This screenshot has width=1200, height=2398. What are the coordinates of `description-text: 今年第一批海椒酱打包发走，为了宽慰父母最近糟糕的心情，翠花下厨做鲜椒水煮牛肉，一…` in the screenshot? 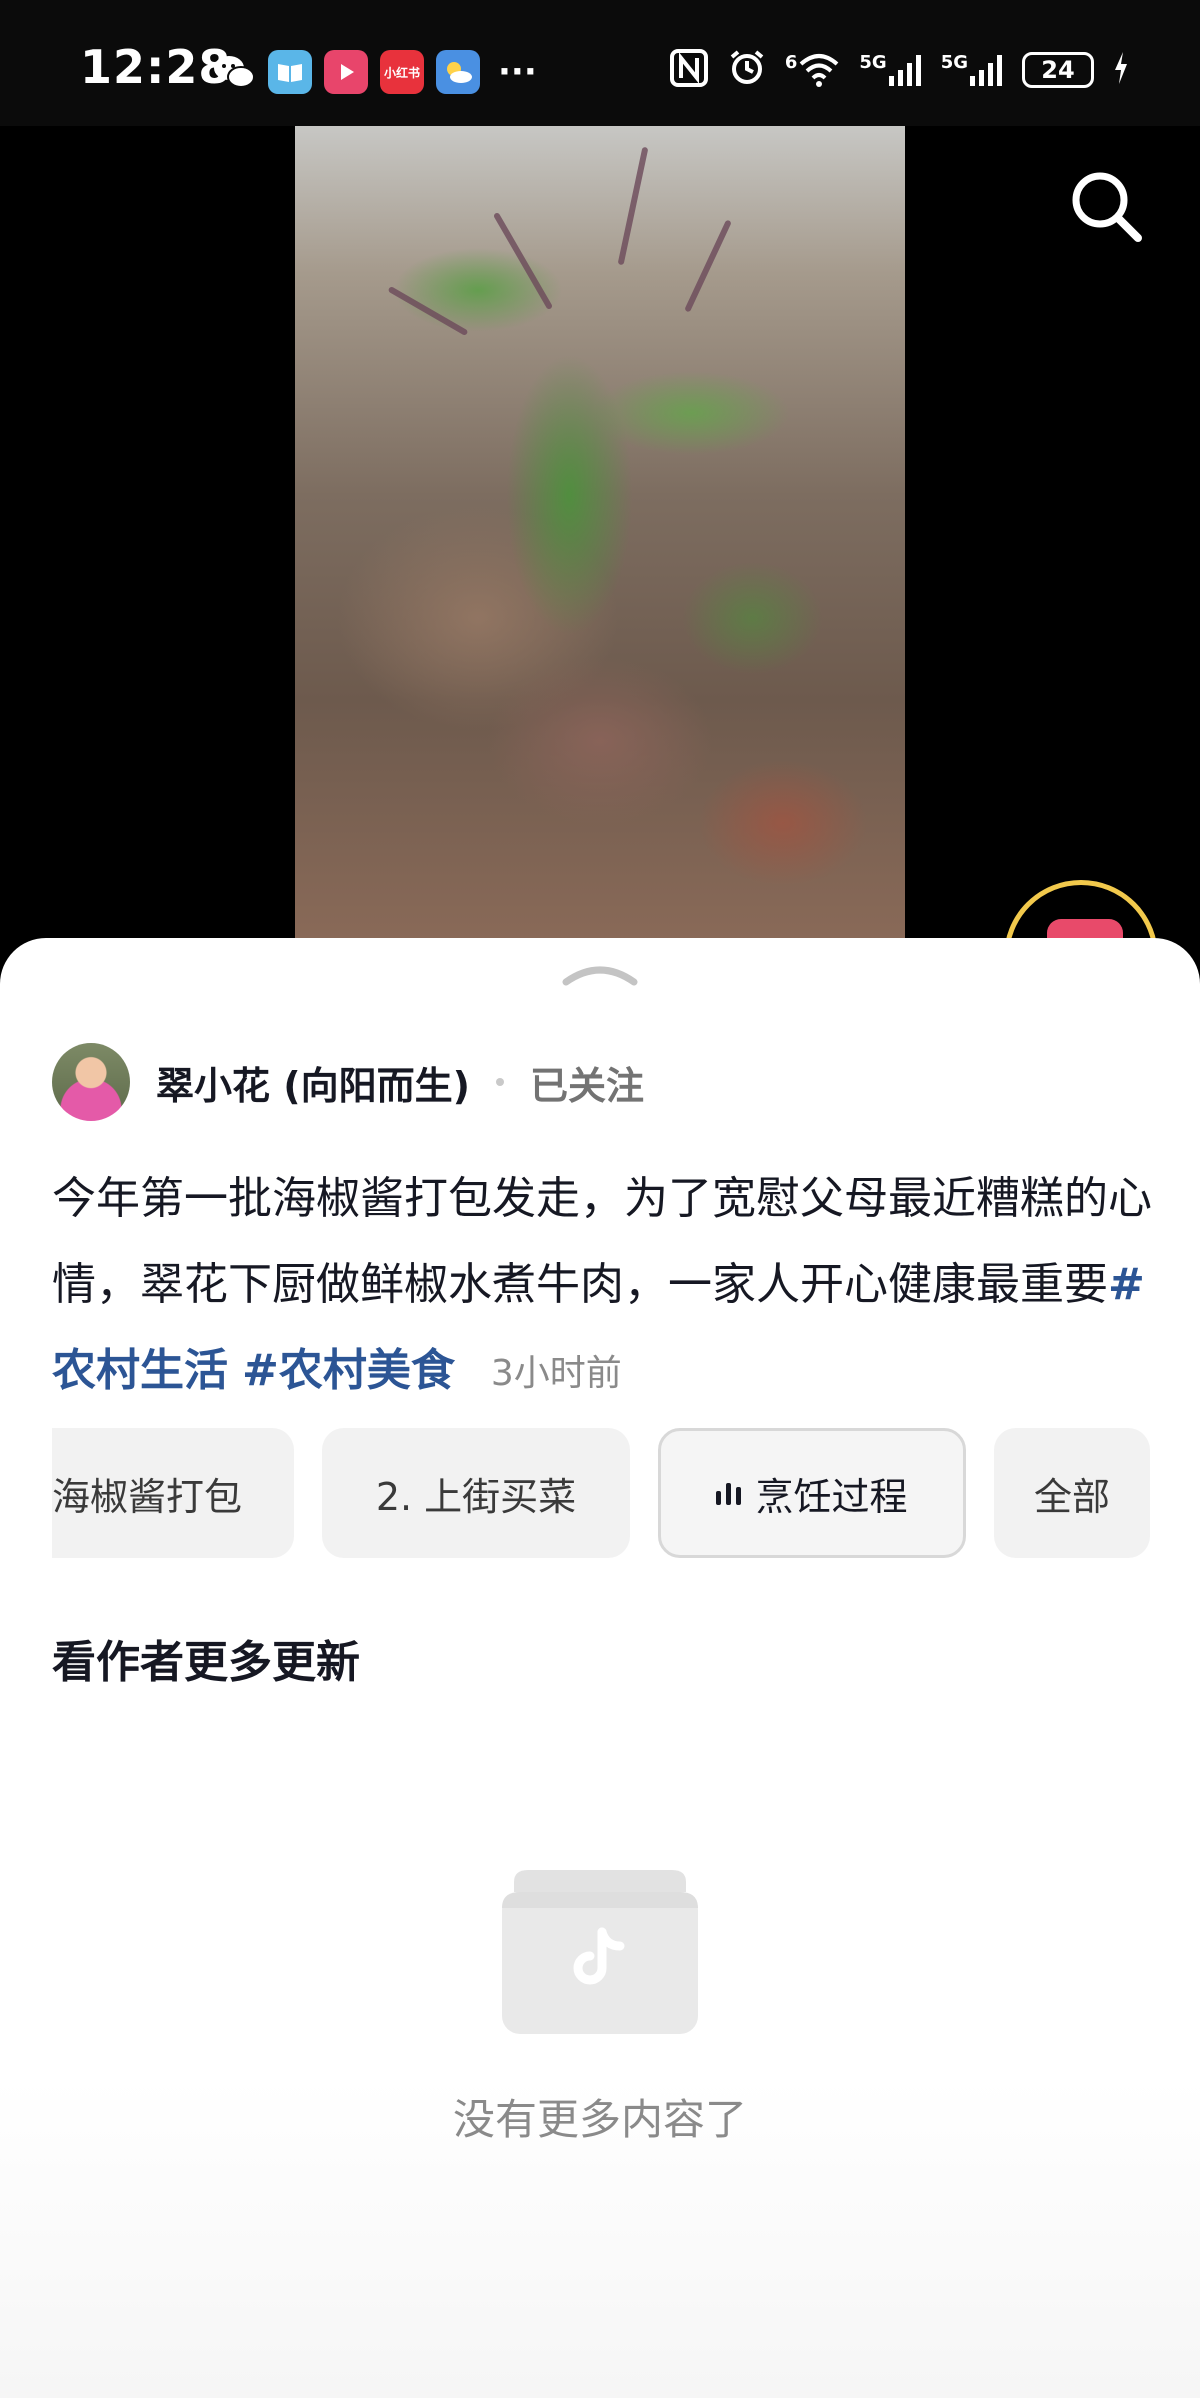 It's located at (602, 1241).